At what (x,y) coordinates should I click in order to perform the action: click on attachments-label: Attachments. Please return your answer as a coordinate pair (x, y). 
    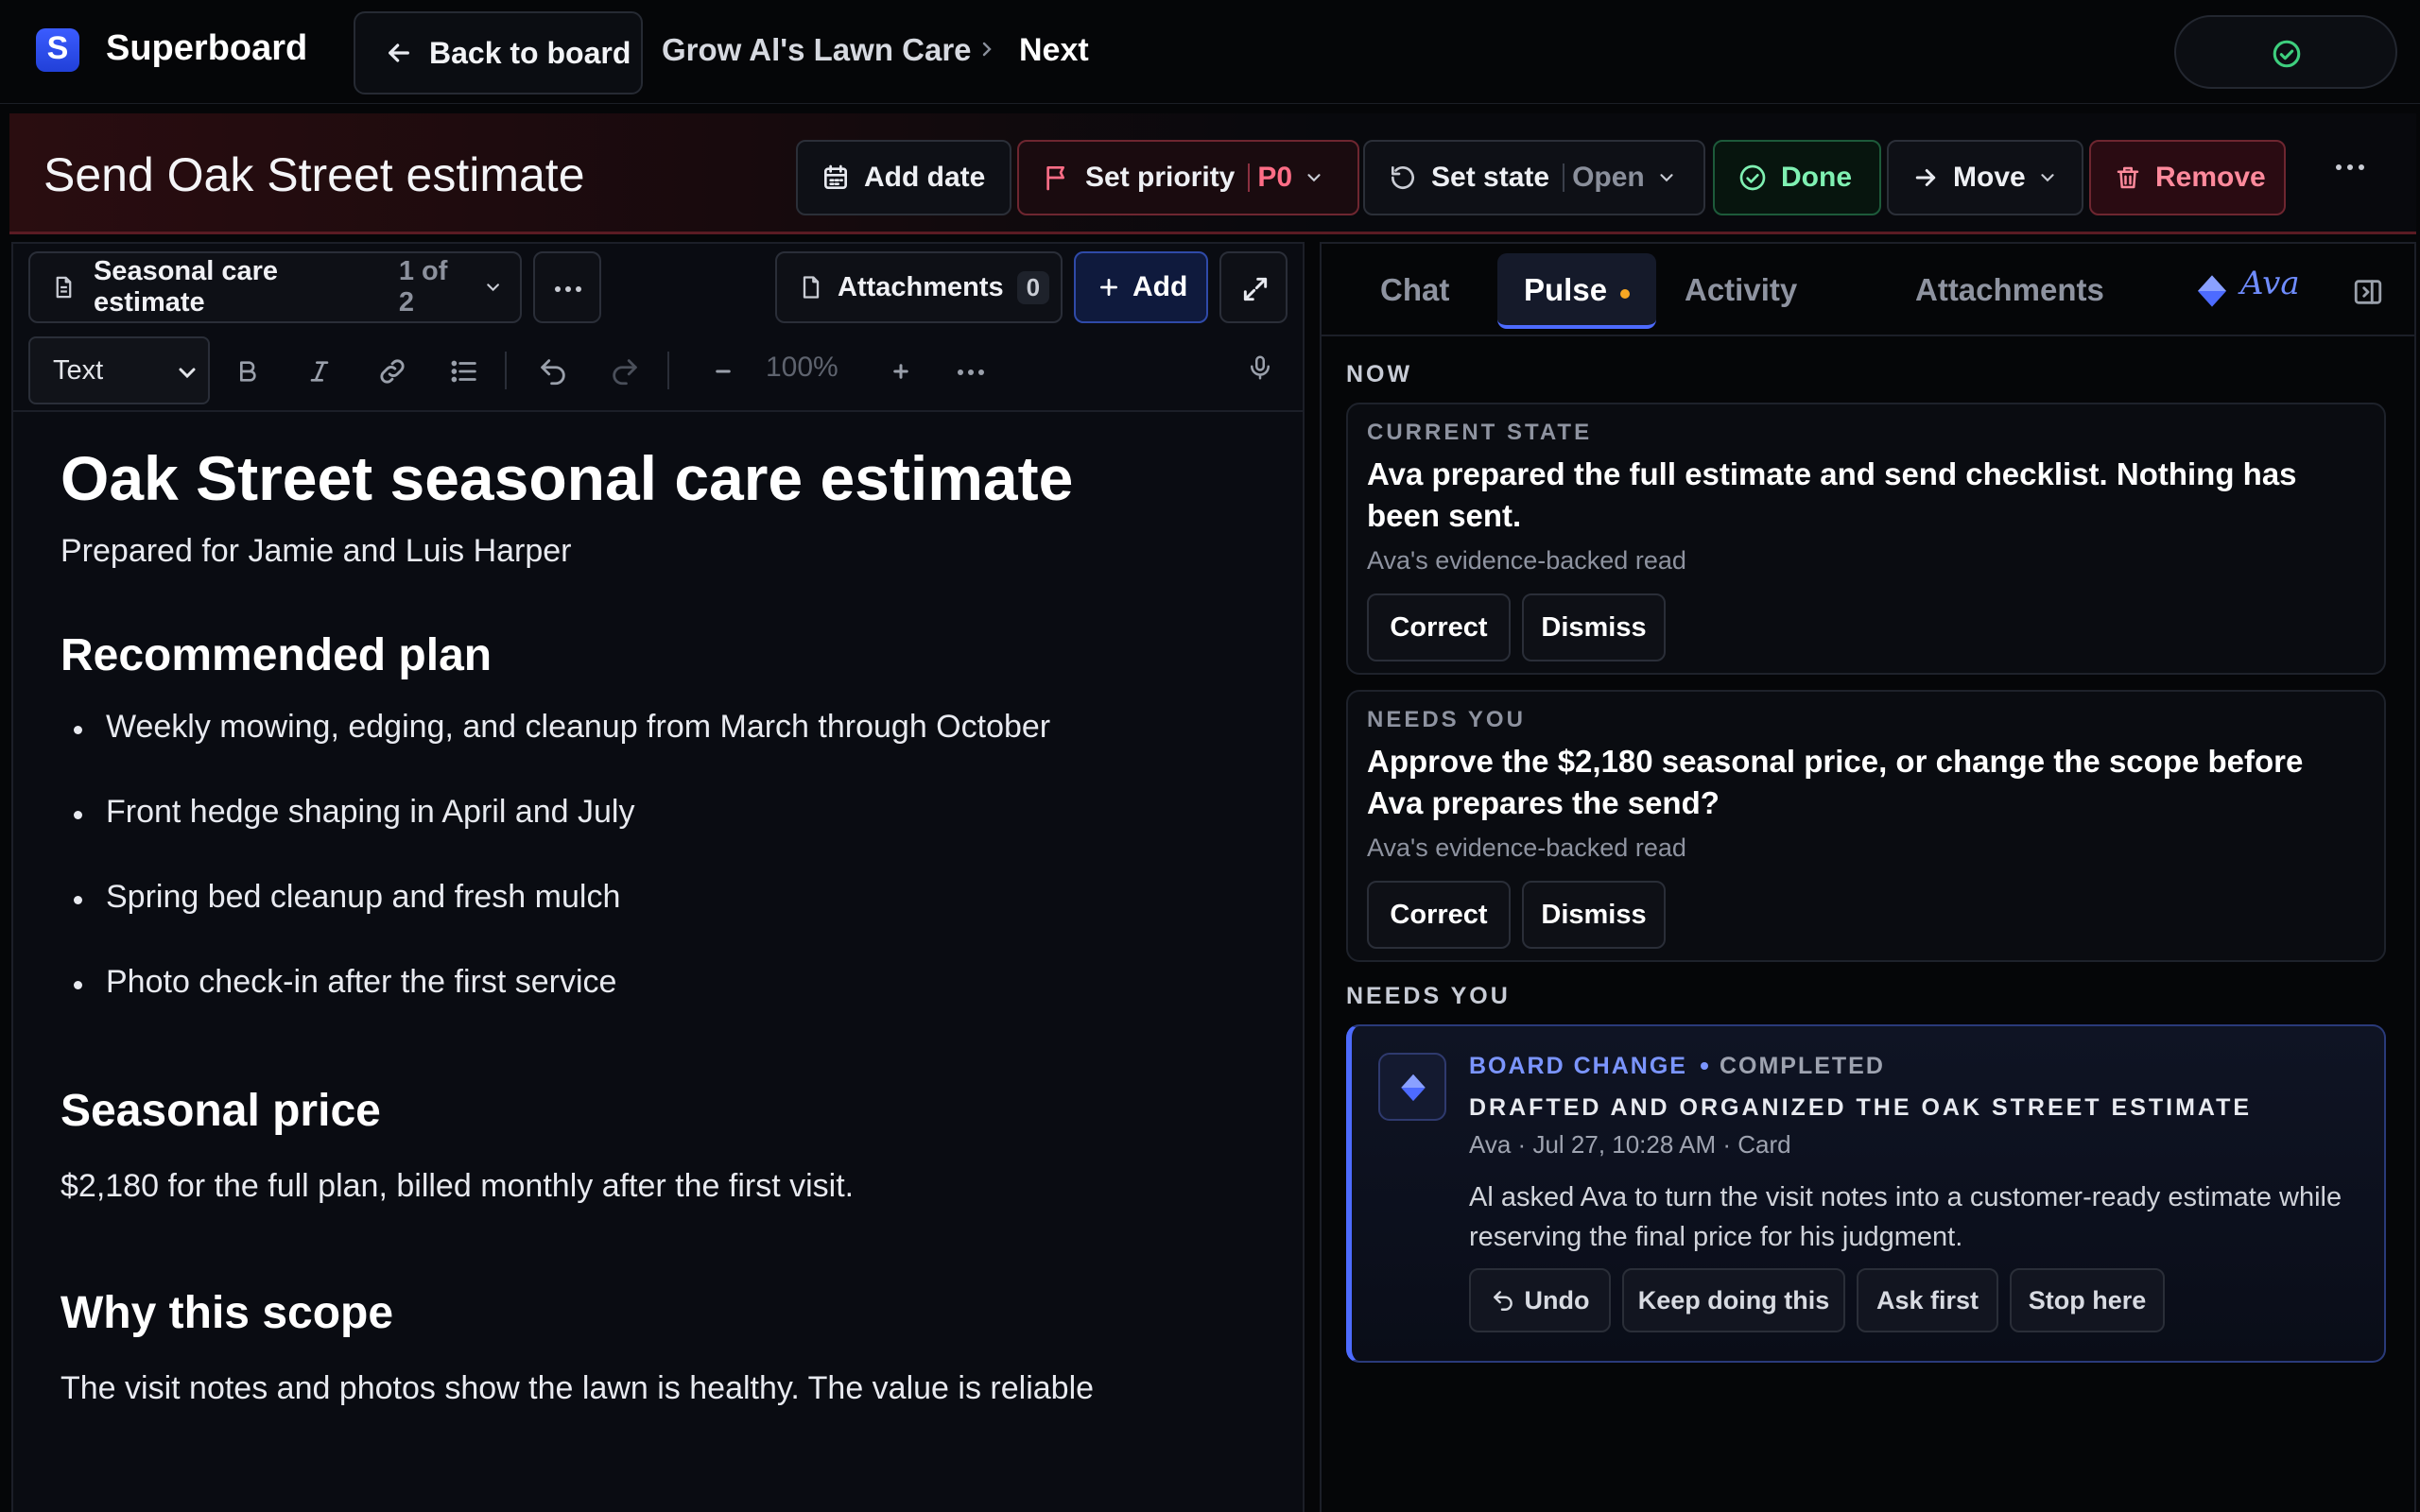
    Looking at the image, I should click on (921, 286).